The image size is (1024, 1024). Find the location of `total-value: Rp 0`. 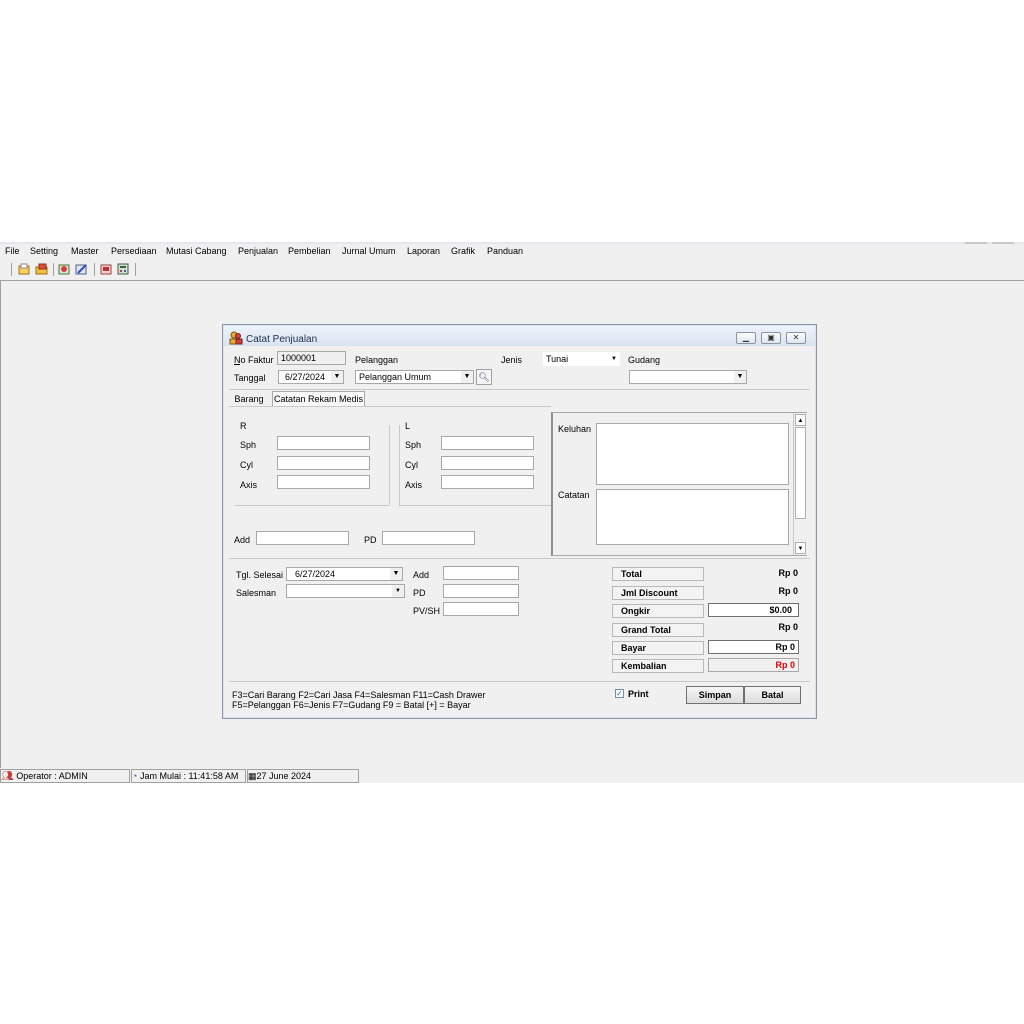

total-value: Rp 0 is located at coordinates (788, 573).